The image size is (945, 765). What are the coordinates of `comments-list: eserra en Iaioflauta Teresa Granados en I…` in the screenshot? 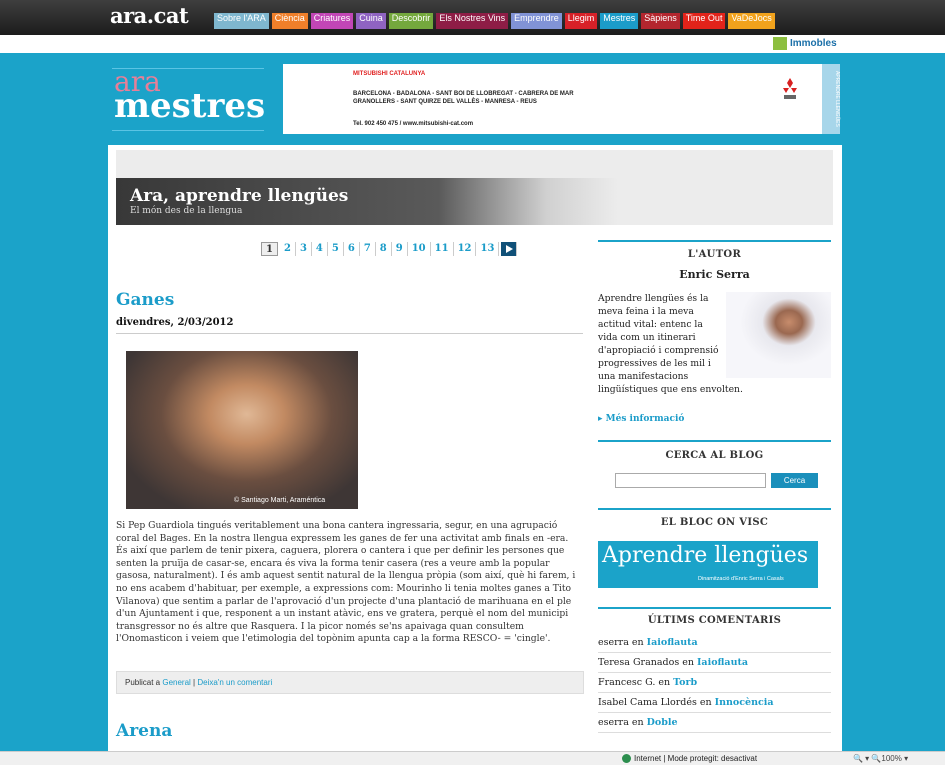 It's located at (714, 683).